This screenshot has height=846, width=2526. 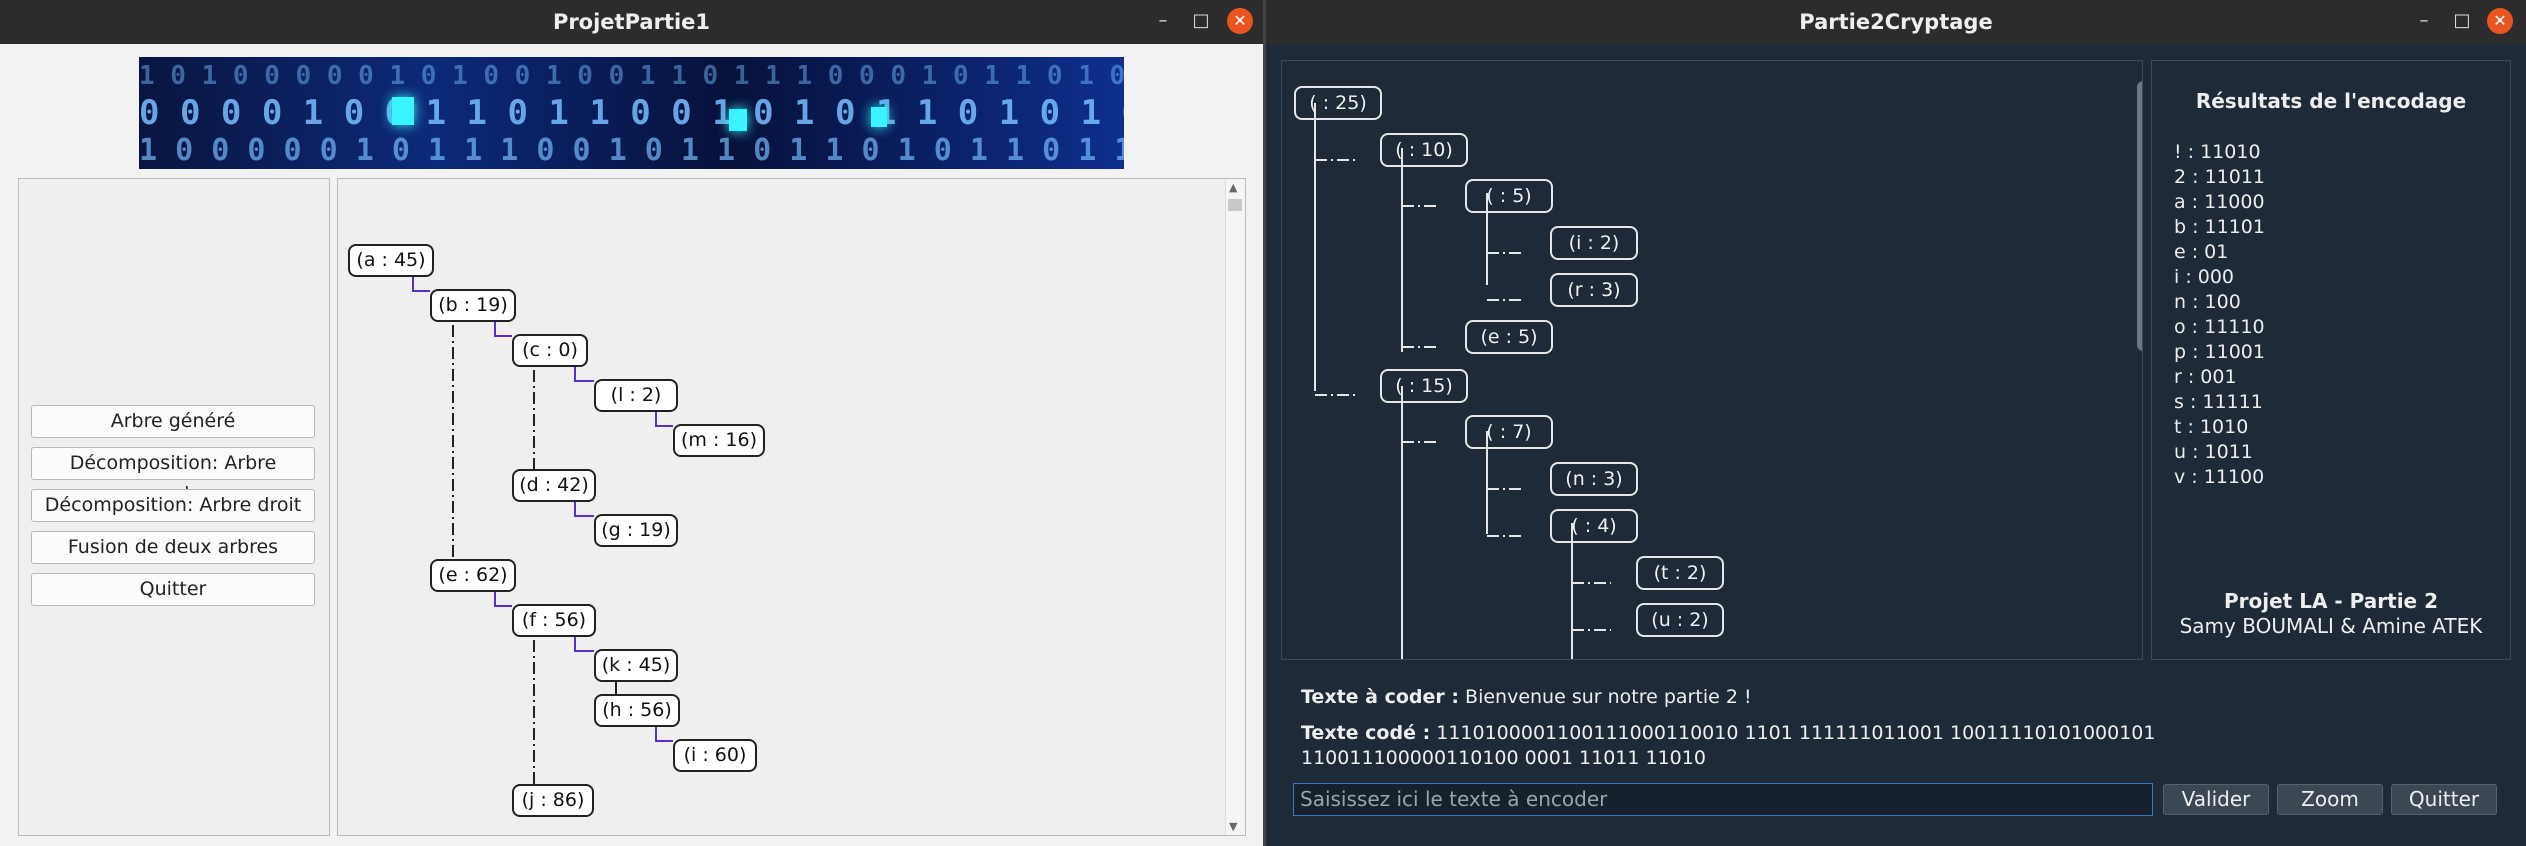 I want to click on tree-node: (k : 45), so click(x=636, y=665).